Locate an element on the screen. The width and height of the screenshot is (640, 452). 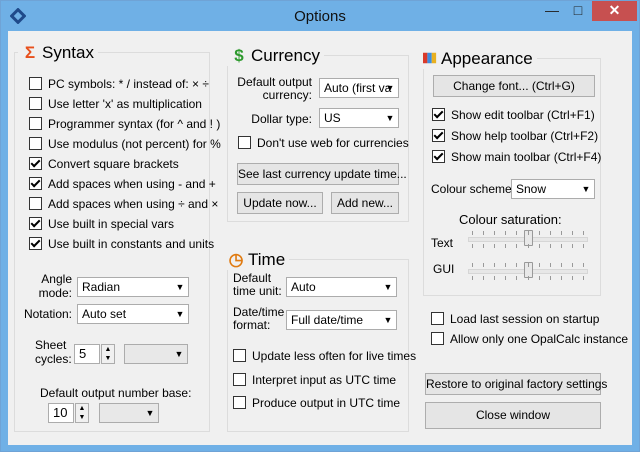
angle-mode-value: Radian is located at coordinates (101, 287).